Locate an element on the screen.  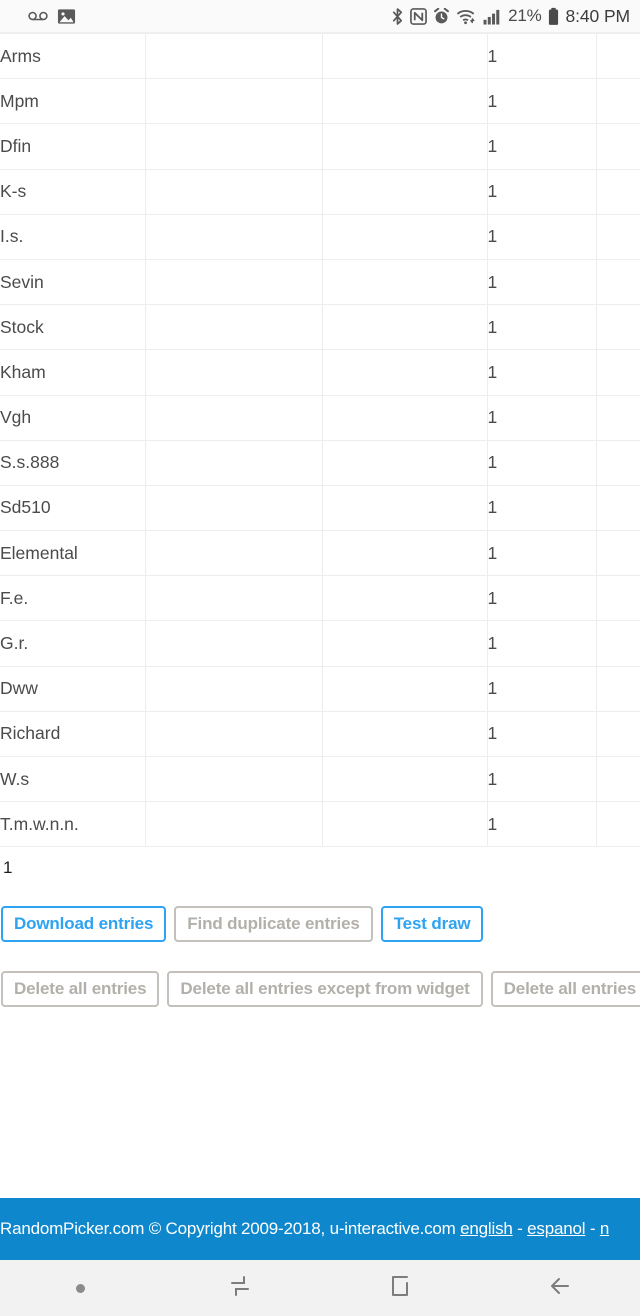
table-row: Kham 1 is located at coordinates (320, 372).